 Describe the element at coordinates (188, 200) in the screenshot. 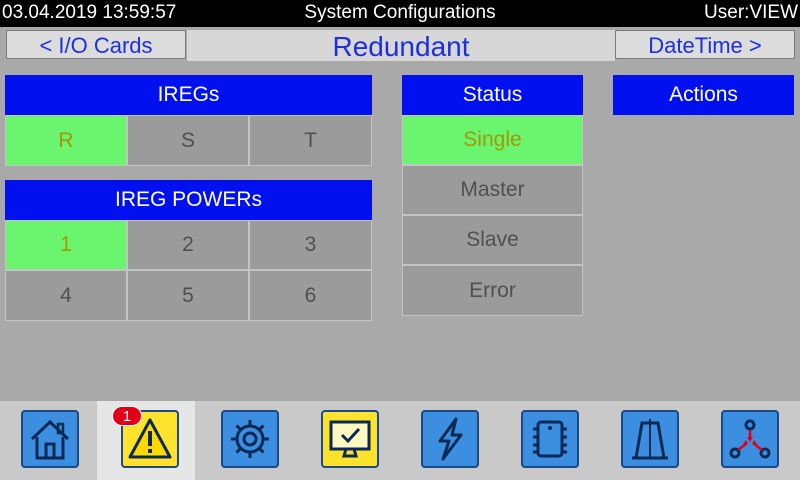

I see `ireg-powers-header: IREG POWERs` at that location.